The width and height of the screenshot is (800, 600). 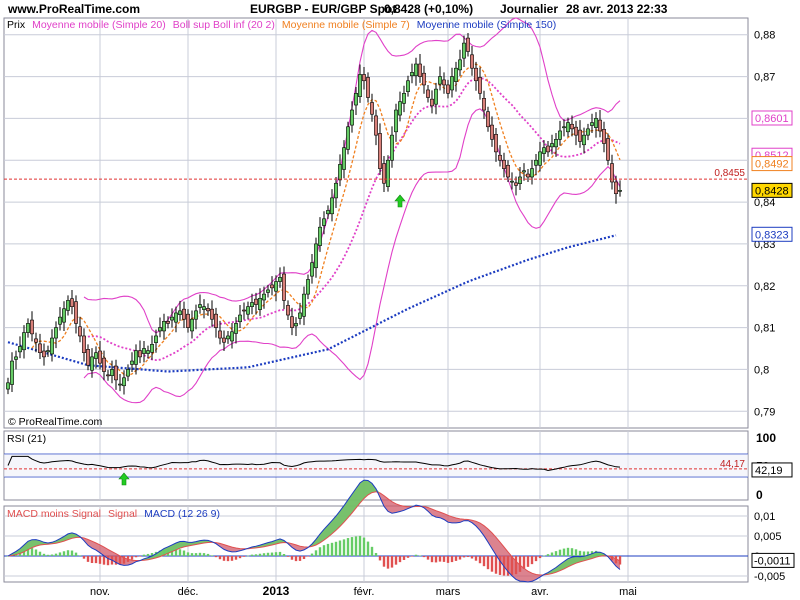 What do you see at coordinates (764, 517) in the screenshot?
I see `macd-tick-label: 0,01` at bounding box center [764, 517].